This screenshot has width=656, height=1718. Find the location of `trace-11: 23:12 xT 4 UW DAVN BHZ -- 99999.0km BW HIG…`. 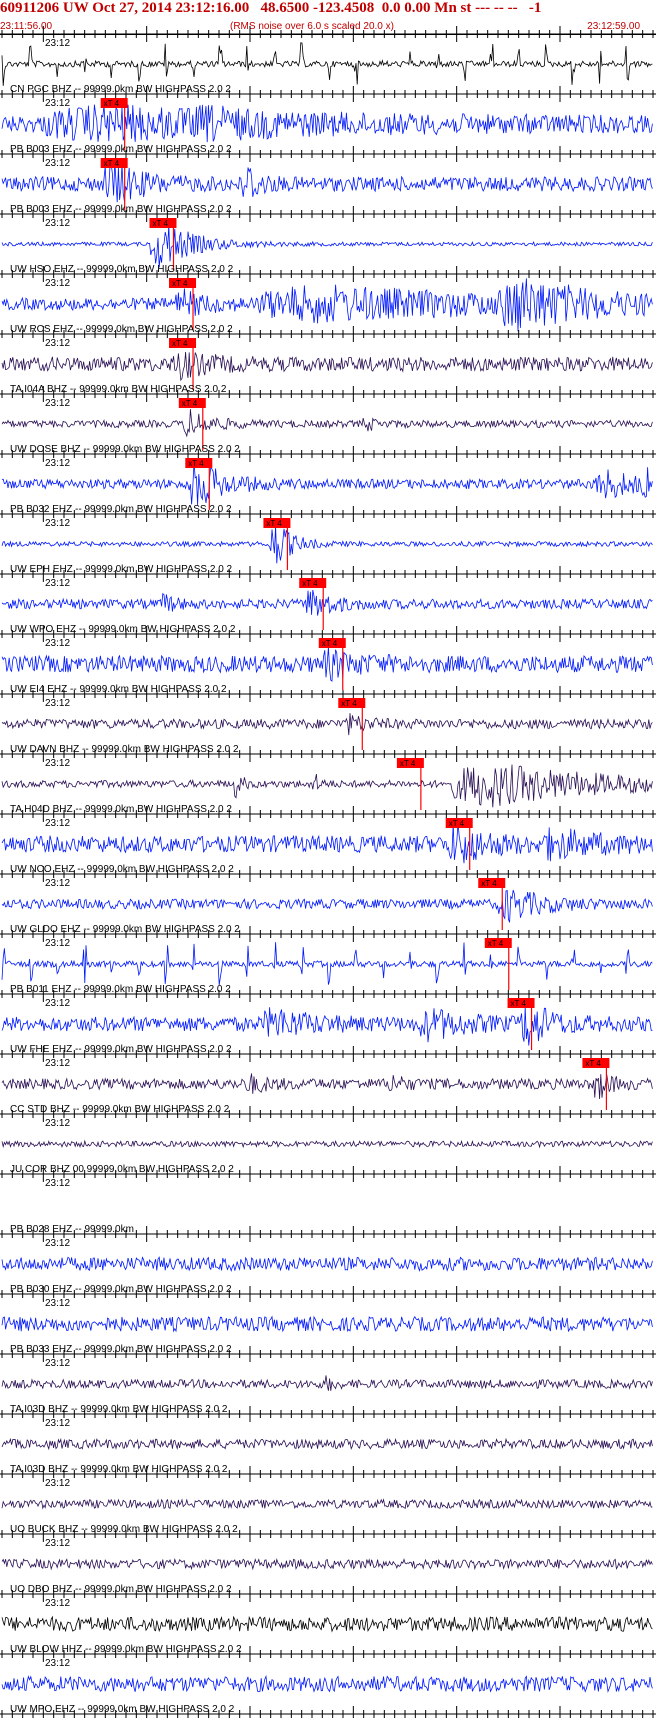

trace-11: 23:12 xT 4 UW DAVN BHZ -- 99999.0km BW HIG… is located at coordinates (328, 720).